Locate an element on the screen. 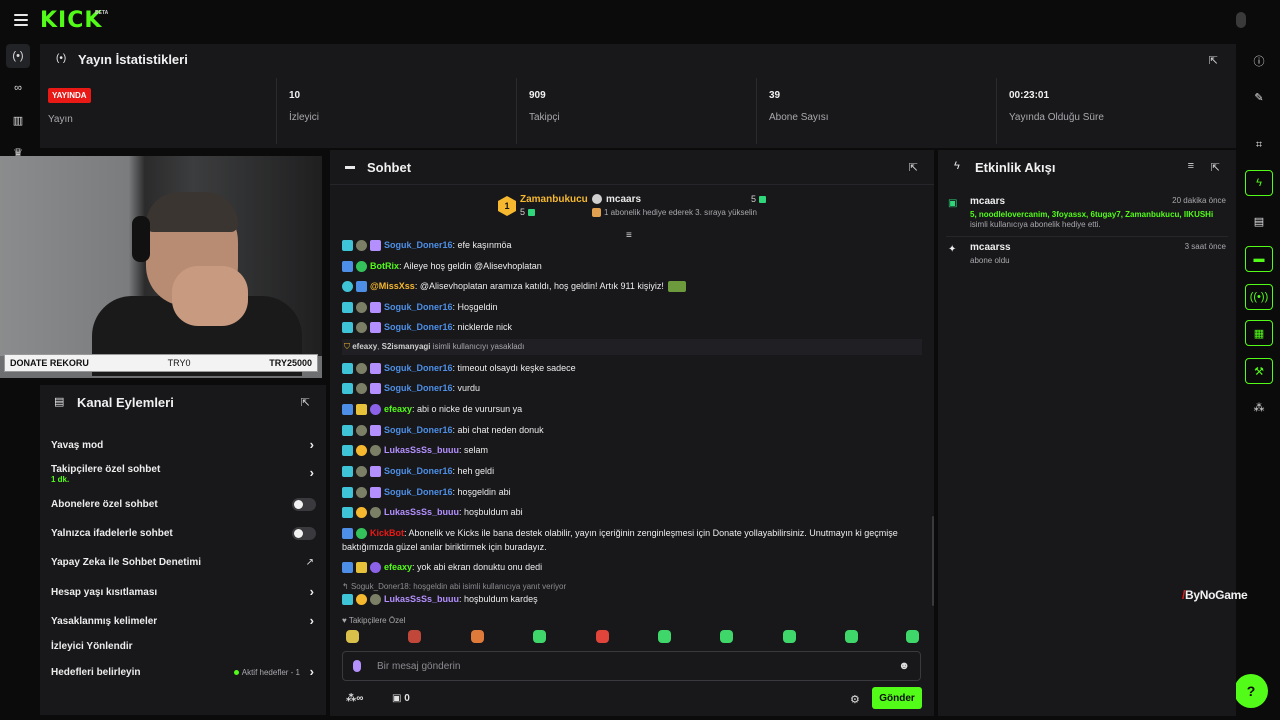 The height and width of the screenshot is (720, 1280). followers-only-duration: 1 dk. is located at coordinates (60, 479).